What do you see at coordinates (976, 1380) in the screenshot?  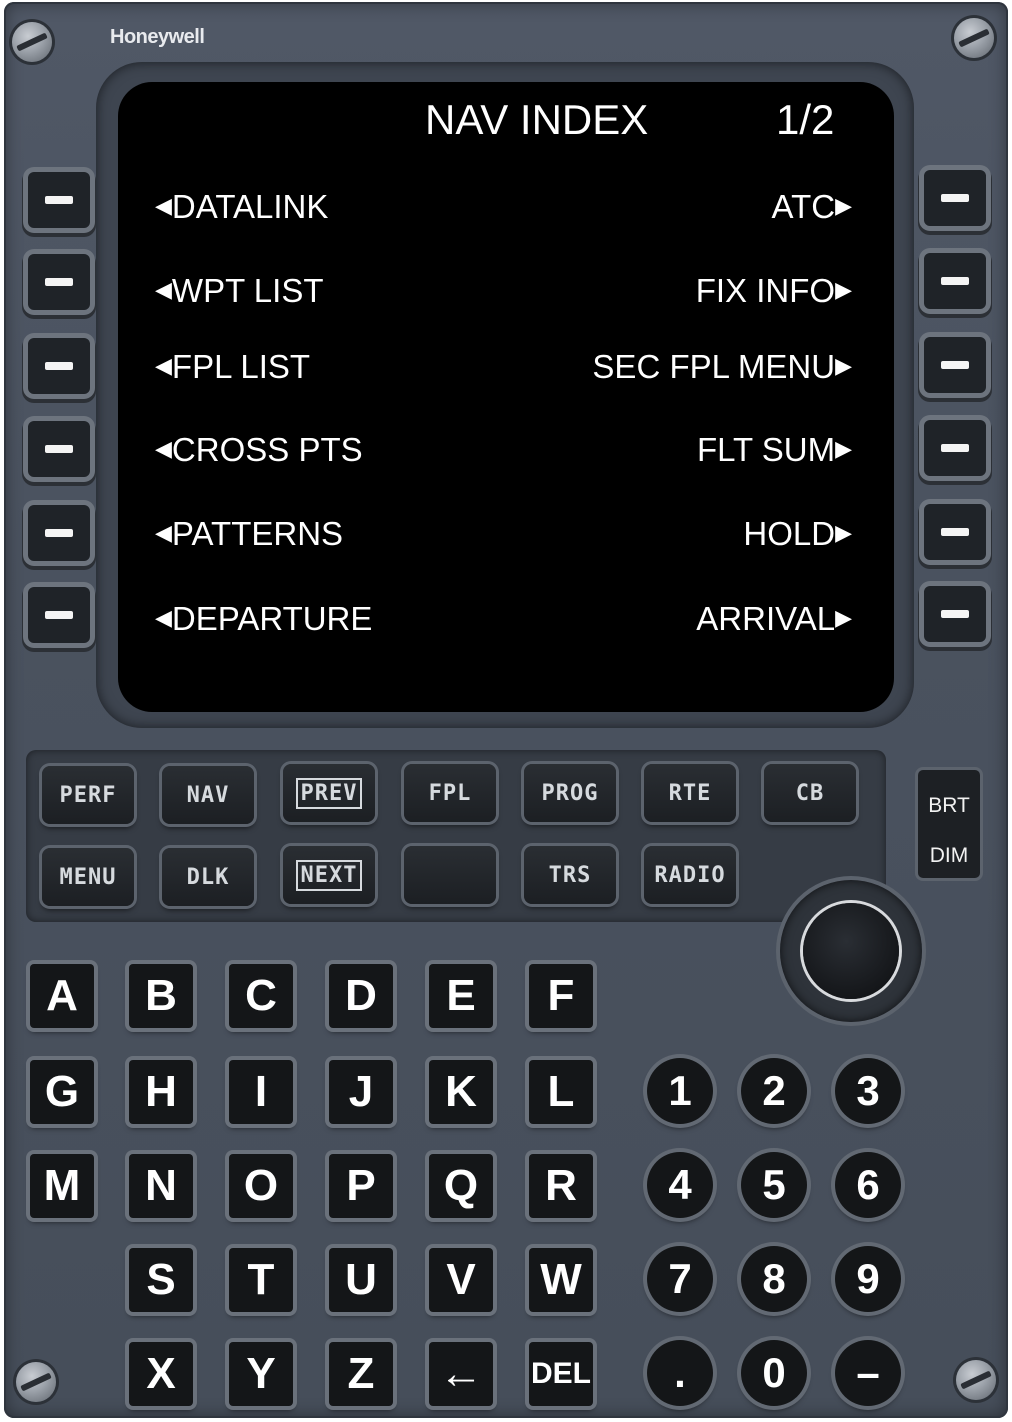 I see `screw-bottom-right` at bounding box center [976, 1380].